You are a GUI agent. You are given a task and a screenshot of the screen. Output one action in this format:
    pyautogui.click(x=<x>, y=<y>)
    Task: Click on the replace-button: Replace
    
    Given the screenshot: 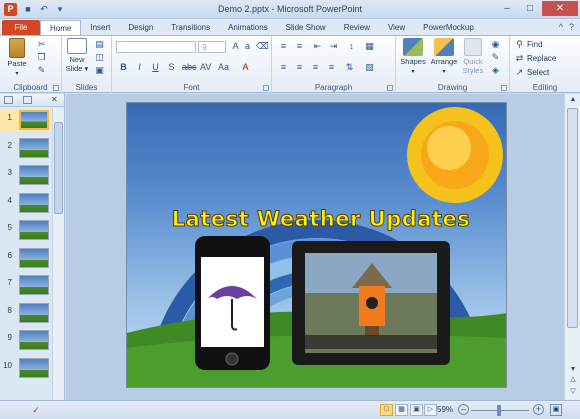 What is the action you would take?
    pyautogui.click(x=541, y=58)
    